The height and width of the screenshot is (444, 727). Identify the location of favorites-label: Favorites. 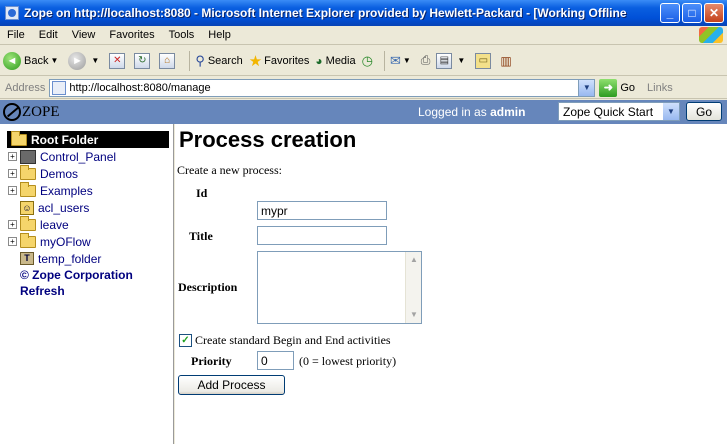
(287, 60).